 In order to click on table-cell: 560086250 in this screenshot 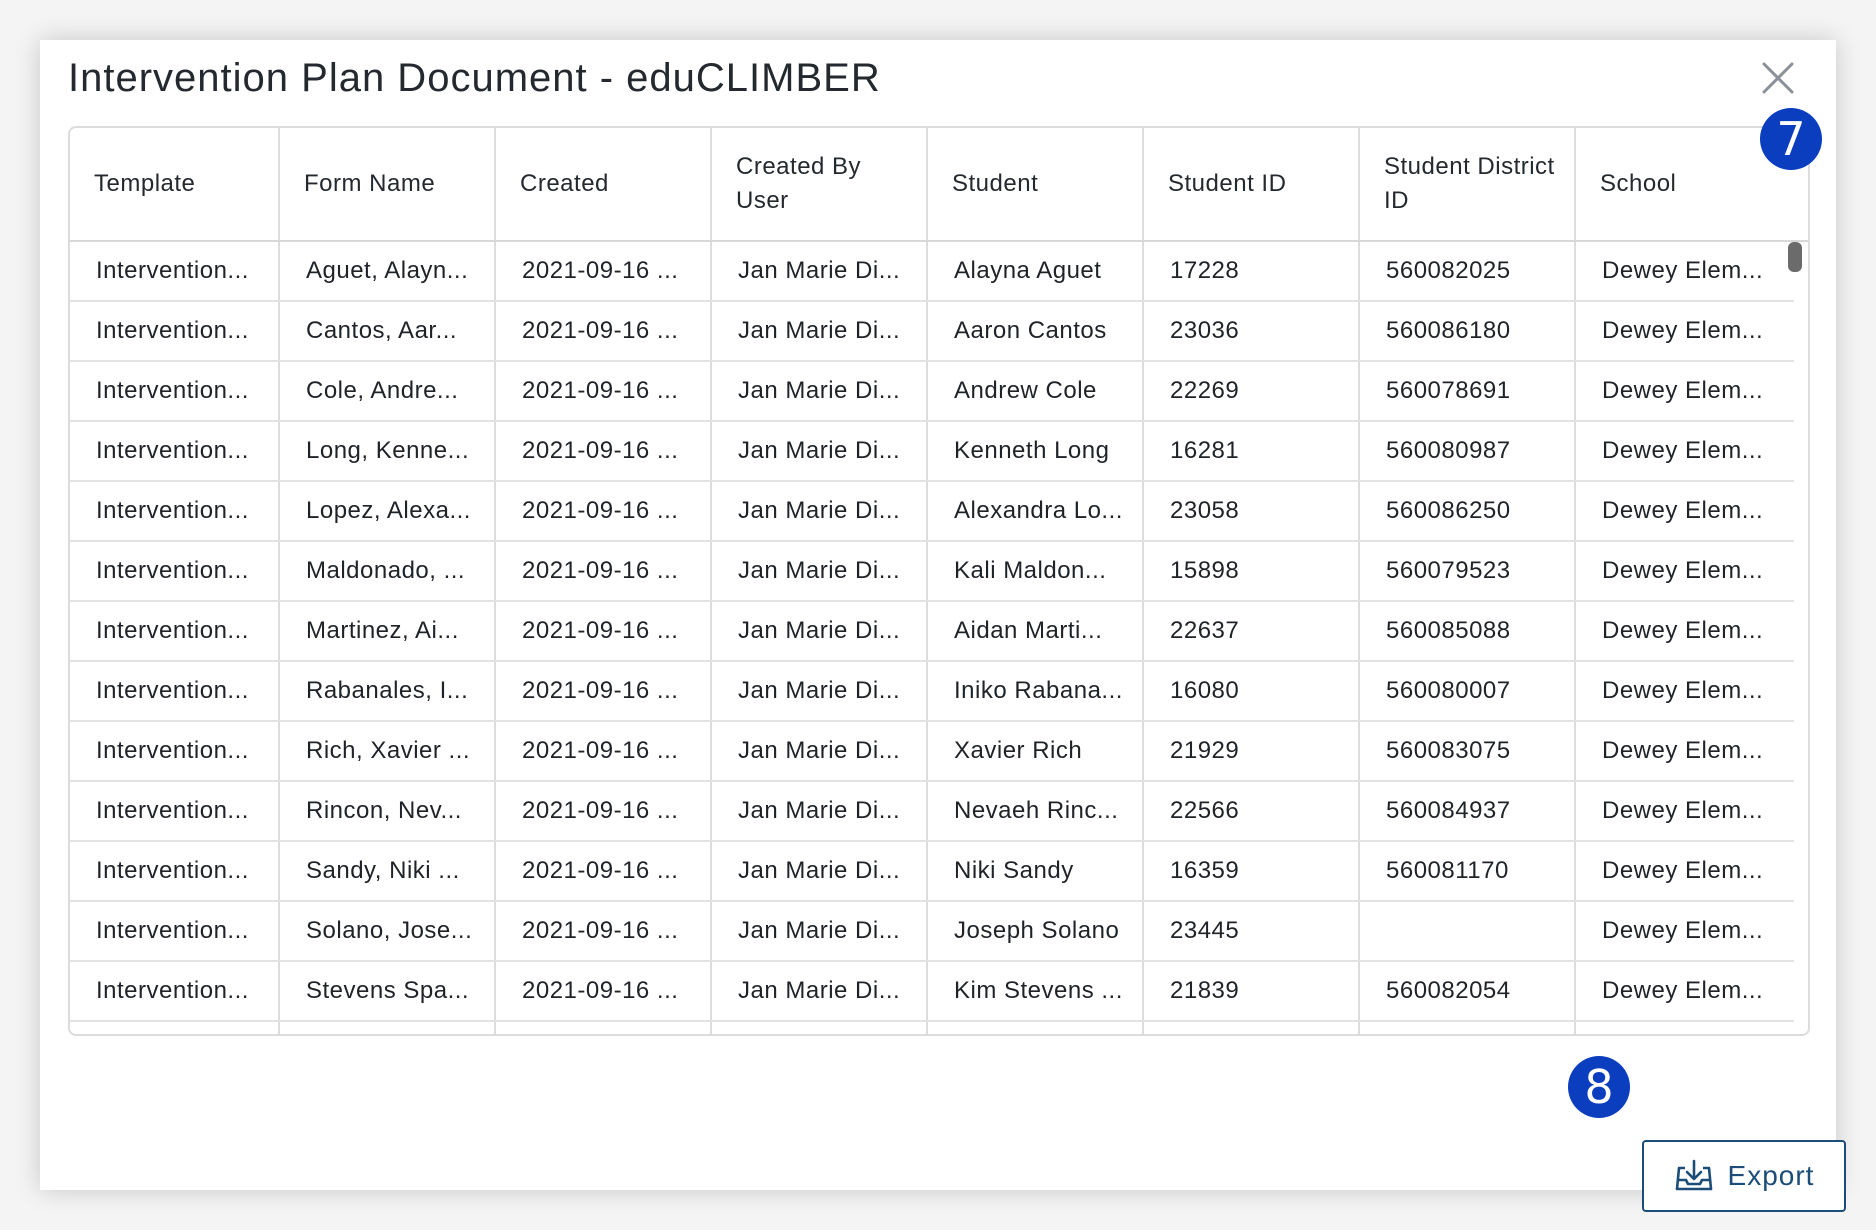, I will do `click(1468, 511)`.